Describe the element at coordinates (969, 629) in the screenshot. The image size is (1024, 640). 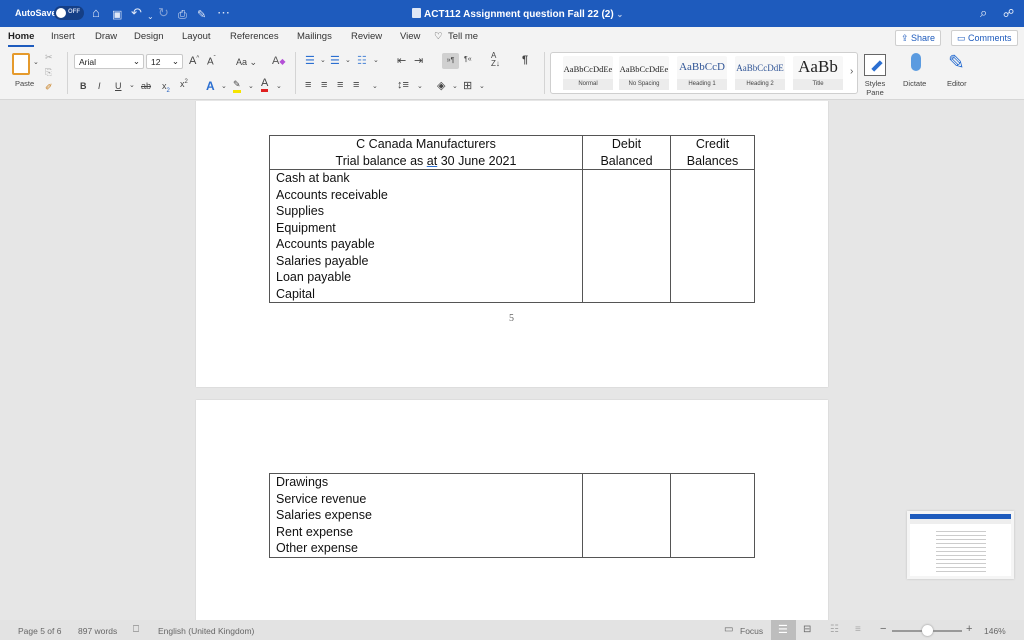
I see `zoom-in-button: +` at that location.